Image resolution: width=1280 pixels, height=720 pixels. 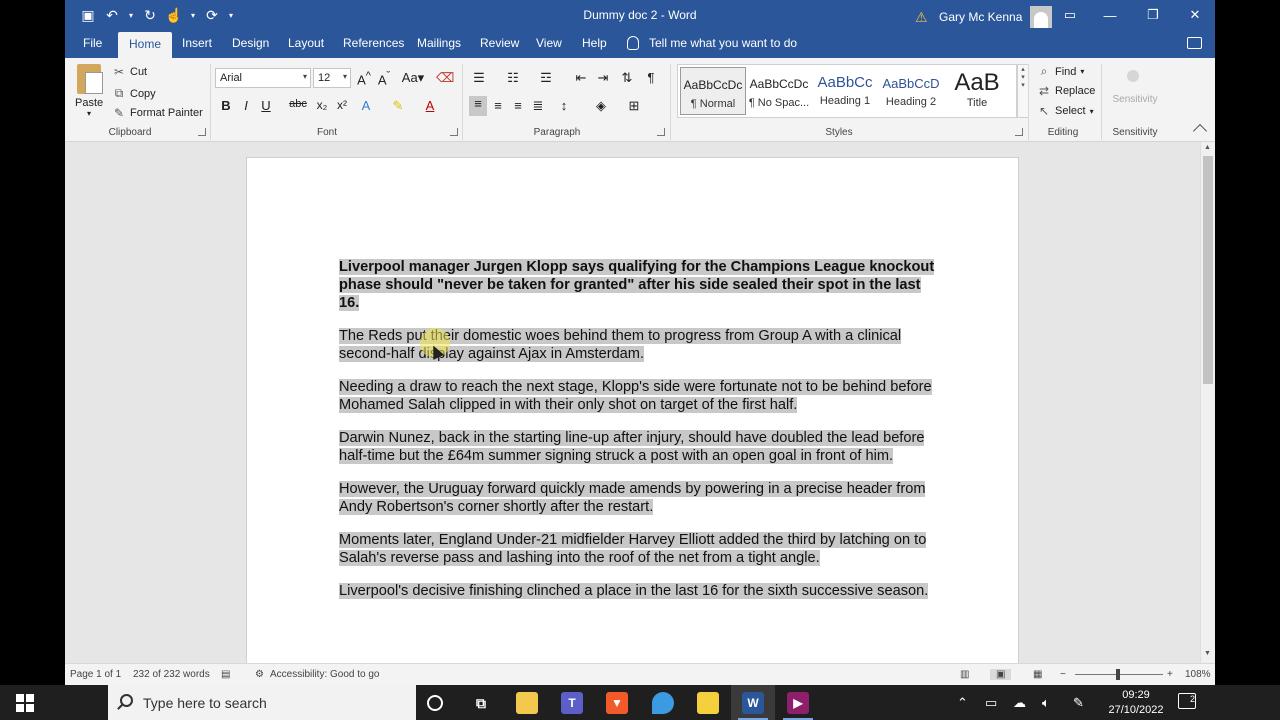 What do you see at coordinates (325, 674) in the screenshot?
I see `accessibility-status: Accessibility: Good to go` at bounding box center [325, 674].